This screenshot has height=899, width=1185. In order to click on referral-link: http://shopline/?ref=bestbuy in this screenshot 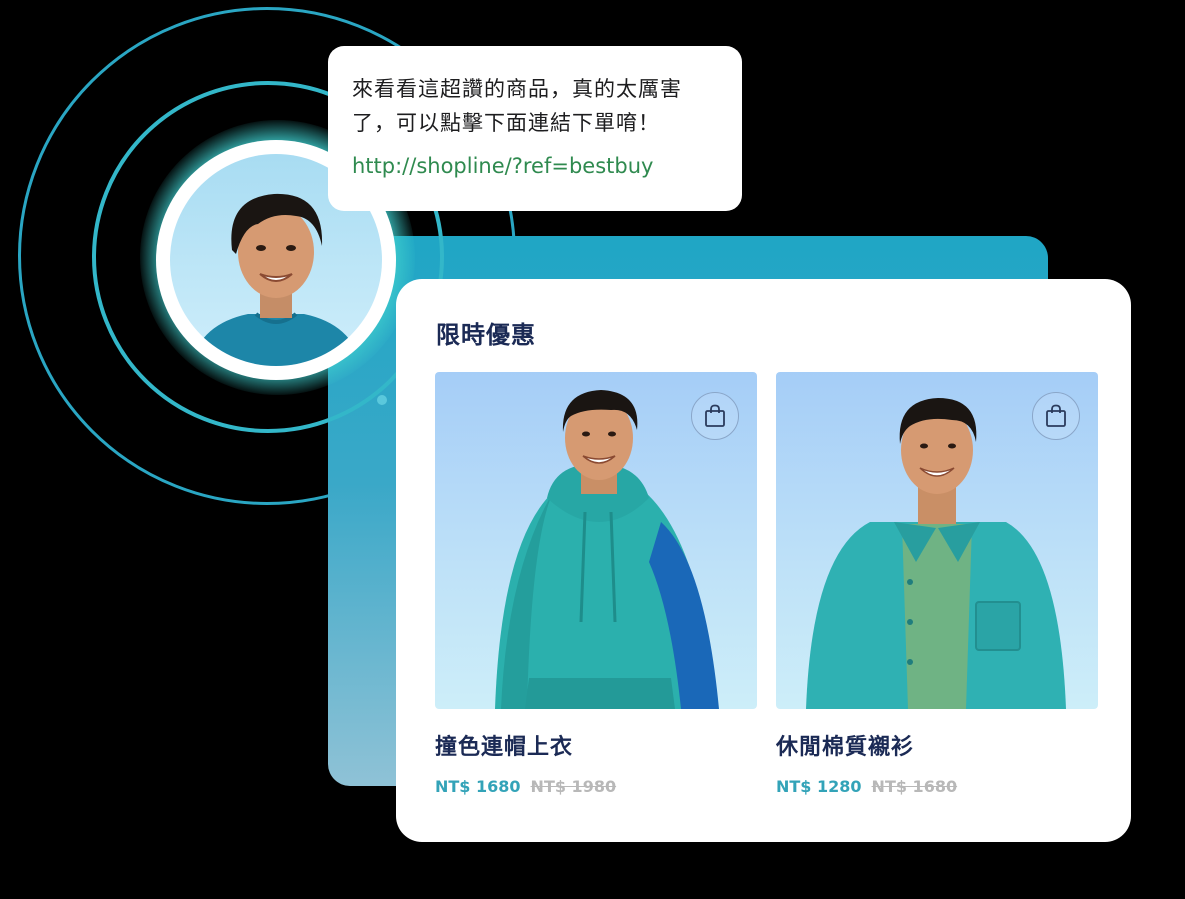, I will do `click(535, 166)`.